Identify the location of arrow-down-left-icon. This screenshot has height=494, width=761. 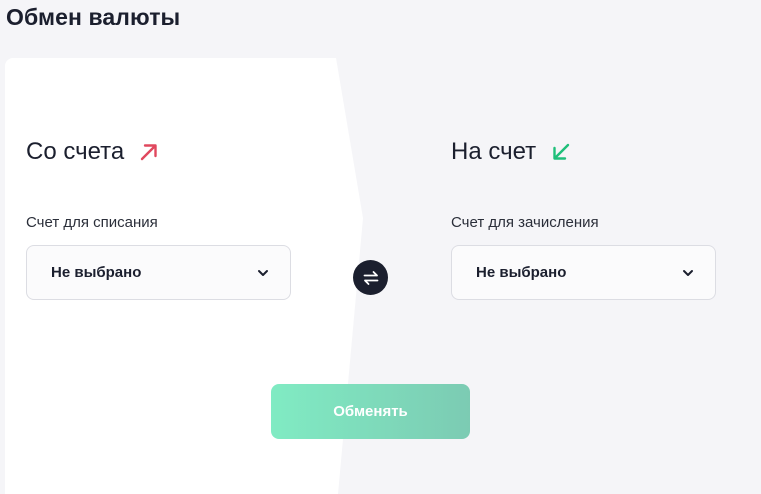
(561, 151).